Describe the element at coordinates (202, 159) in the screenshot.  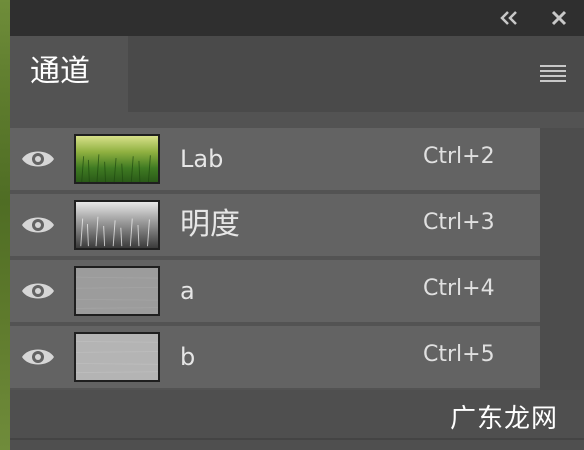
I see `channel-name: Lab` at that location.